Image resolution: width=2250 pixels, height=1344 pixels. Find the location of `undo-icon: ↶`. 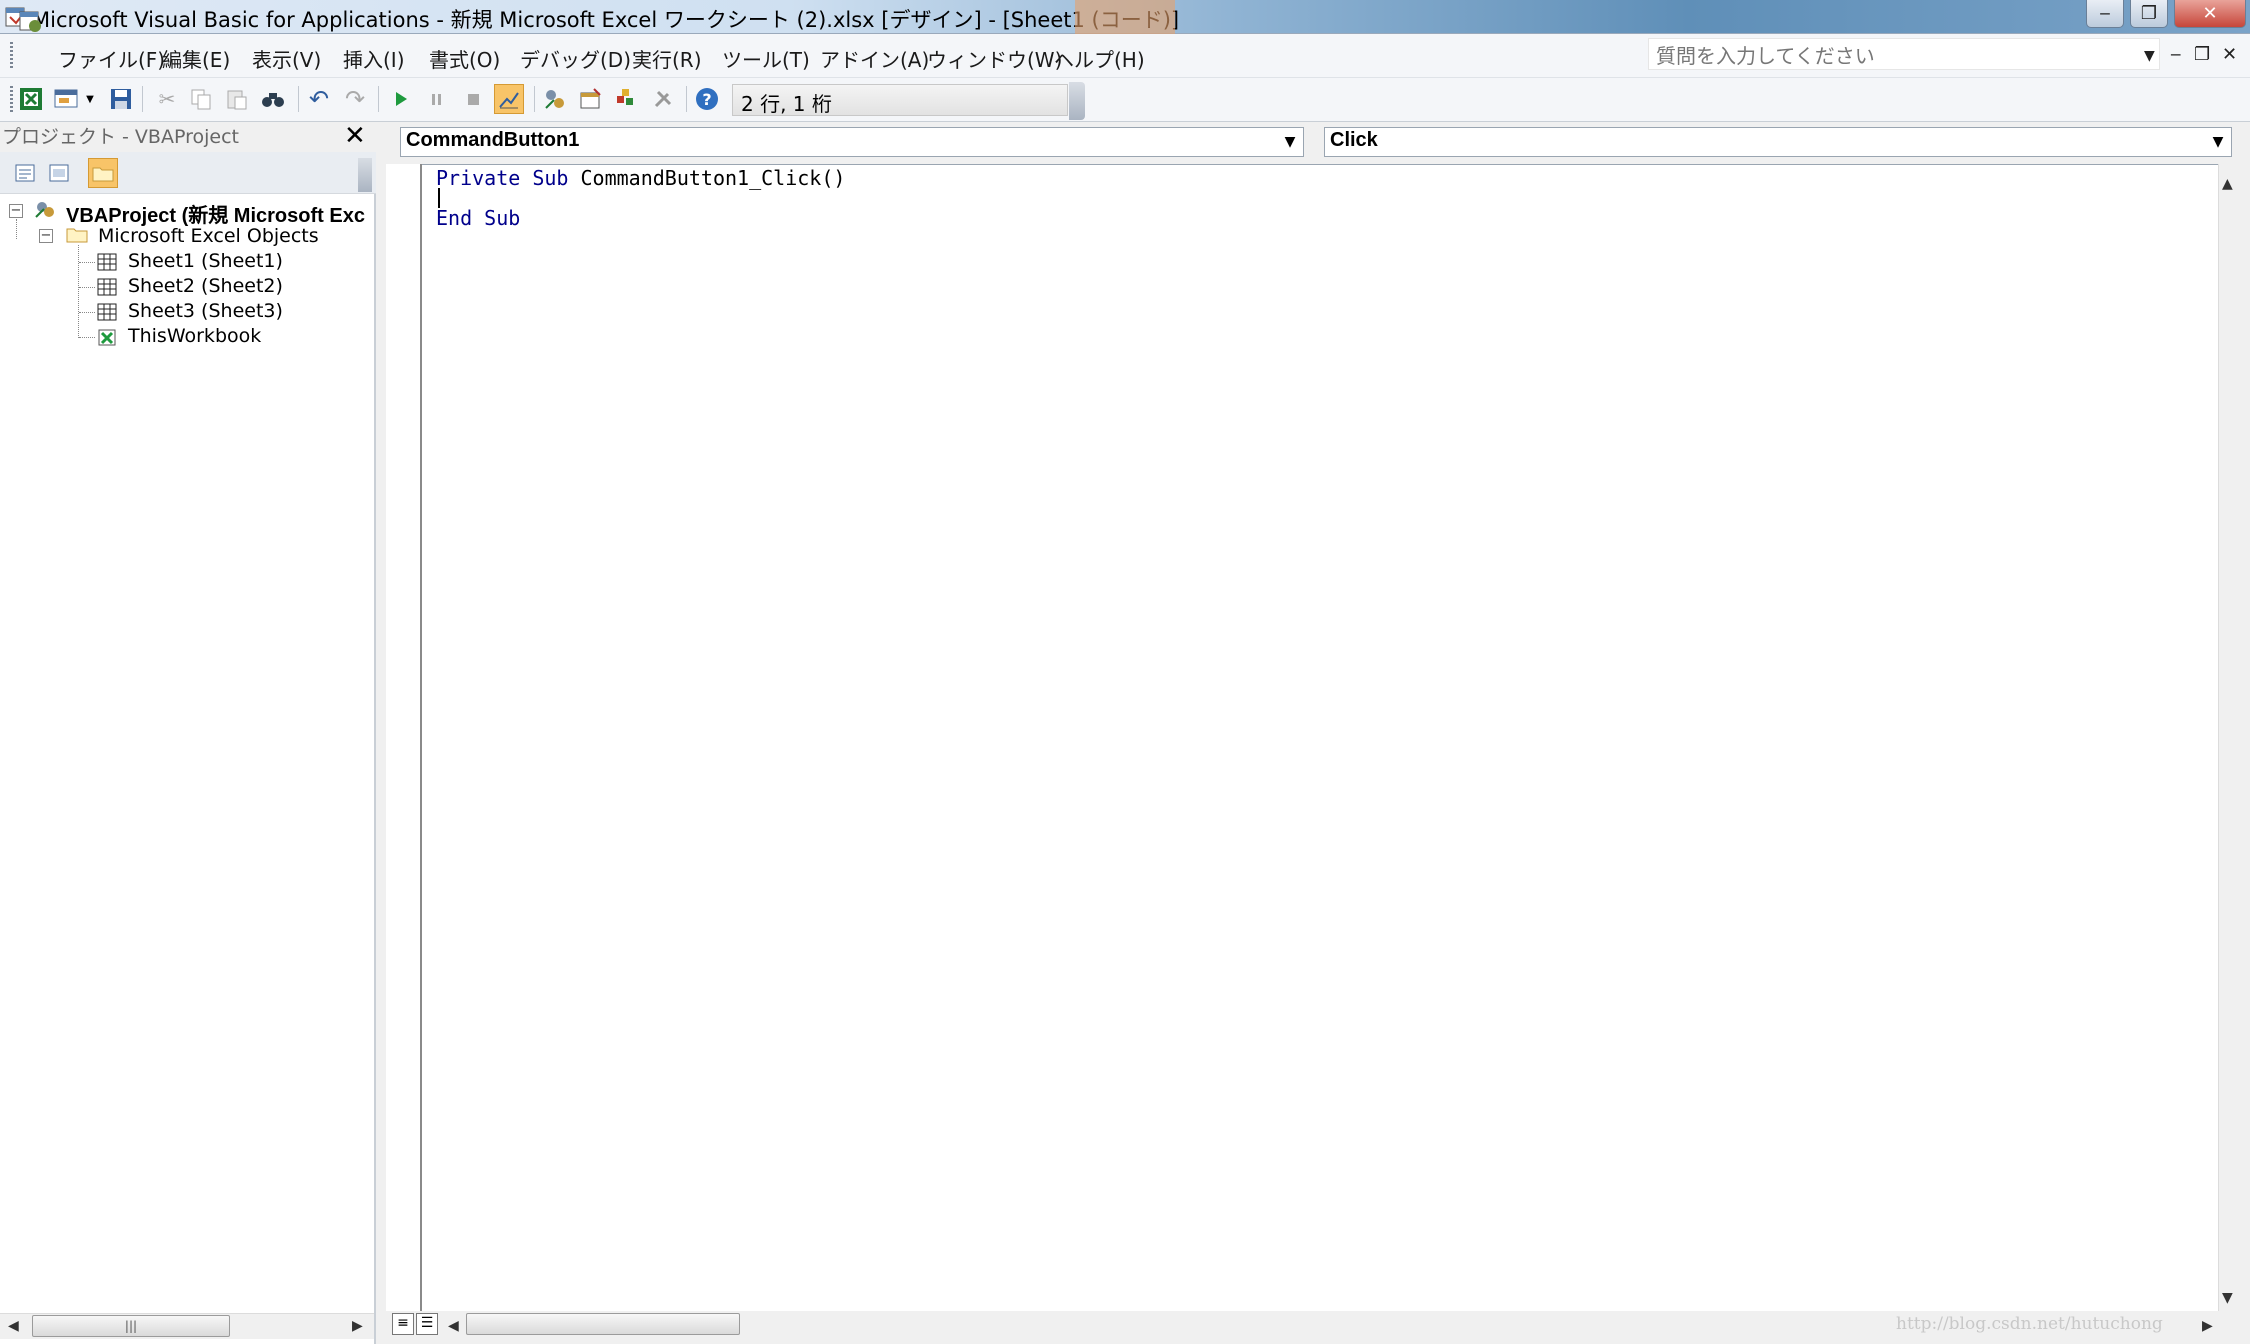

undo-icon: ↶ is located at coordinates (319, 99).